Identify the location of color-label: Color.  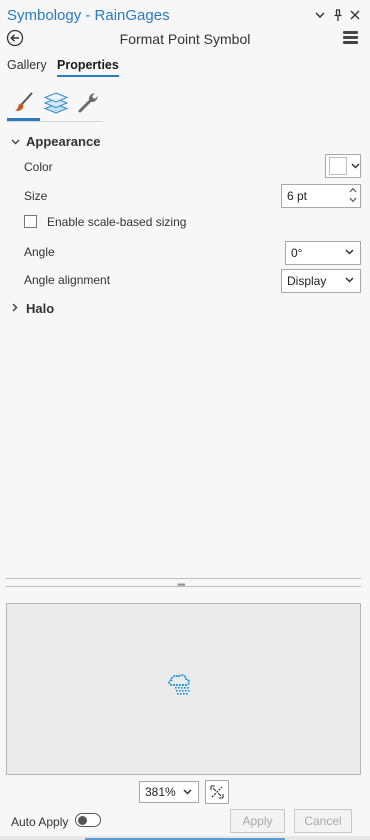
(38, 167).